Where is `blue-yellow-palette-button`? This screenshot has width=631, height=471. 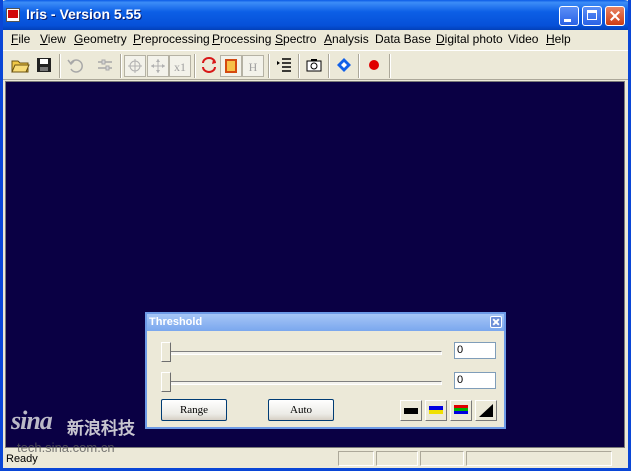 blue-yellow-palette-button is located at coordinates (436, 410).